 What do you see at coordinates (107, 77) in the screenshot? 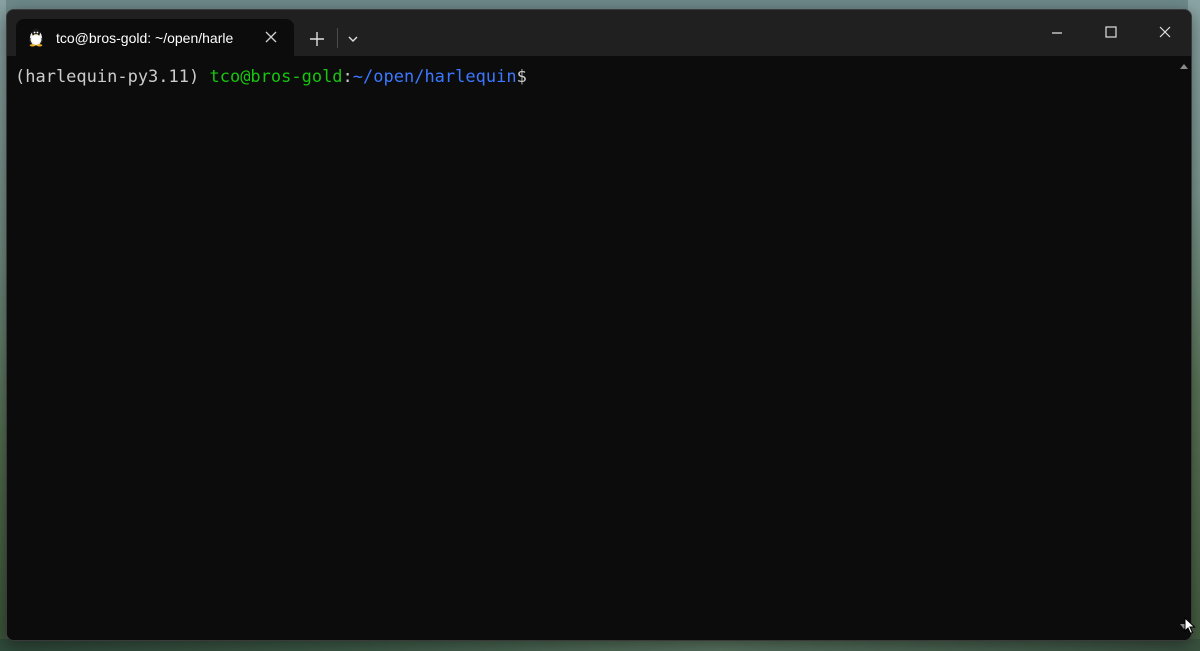
I see `prompt-env: (harlequin-py3.11)` at bounding box center [107, 77].